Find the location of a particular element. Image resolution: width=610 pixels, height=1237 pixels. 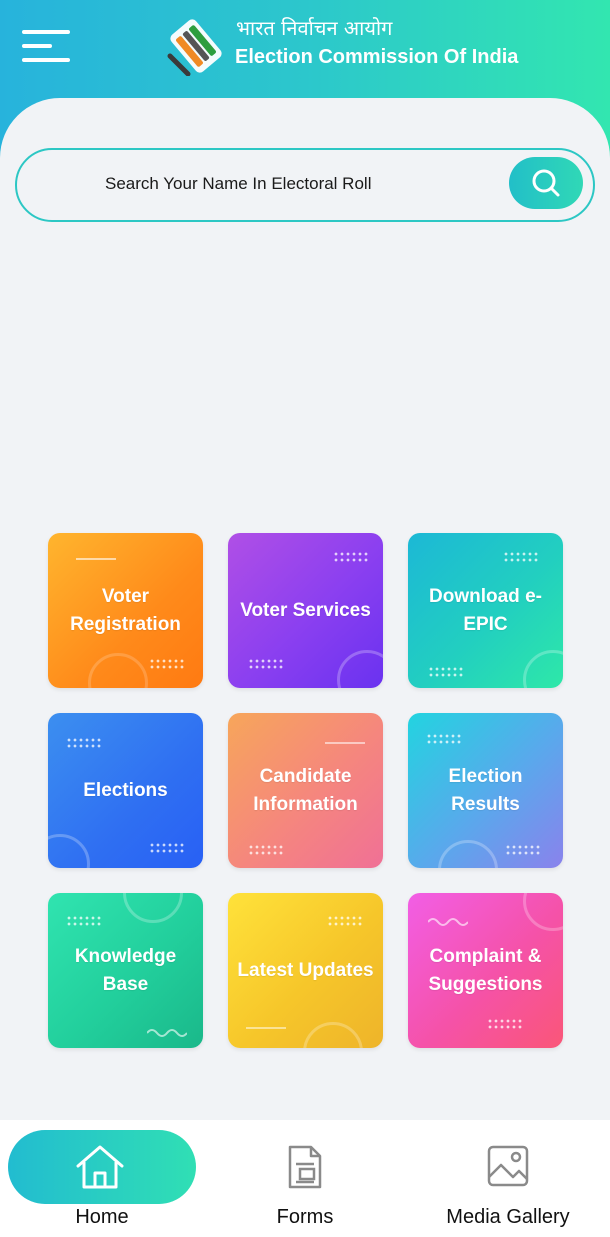

tile-label: Election Results is located at coordinates (485, 790).